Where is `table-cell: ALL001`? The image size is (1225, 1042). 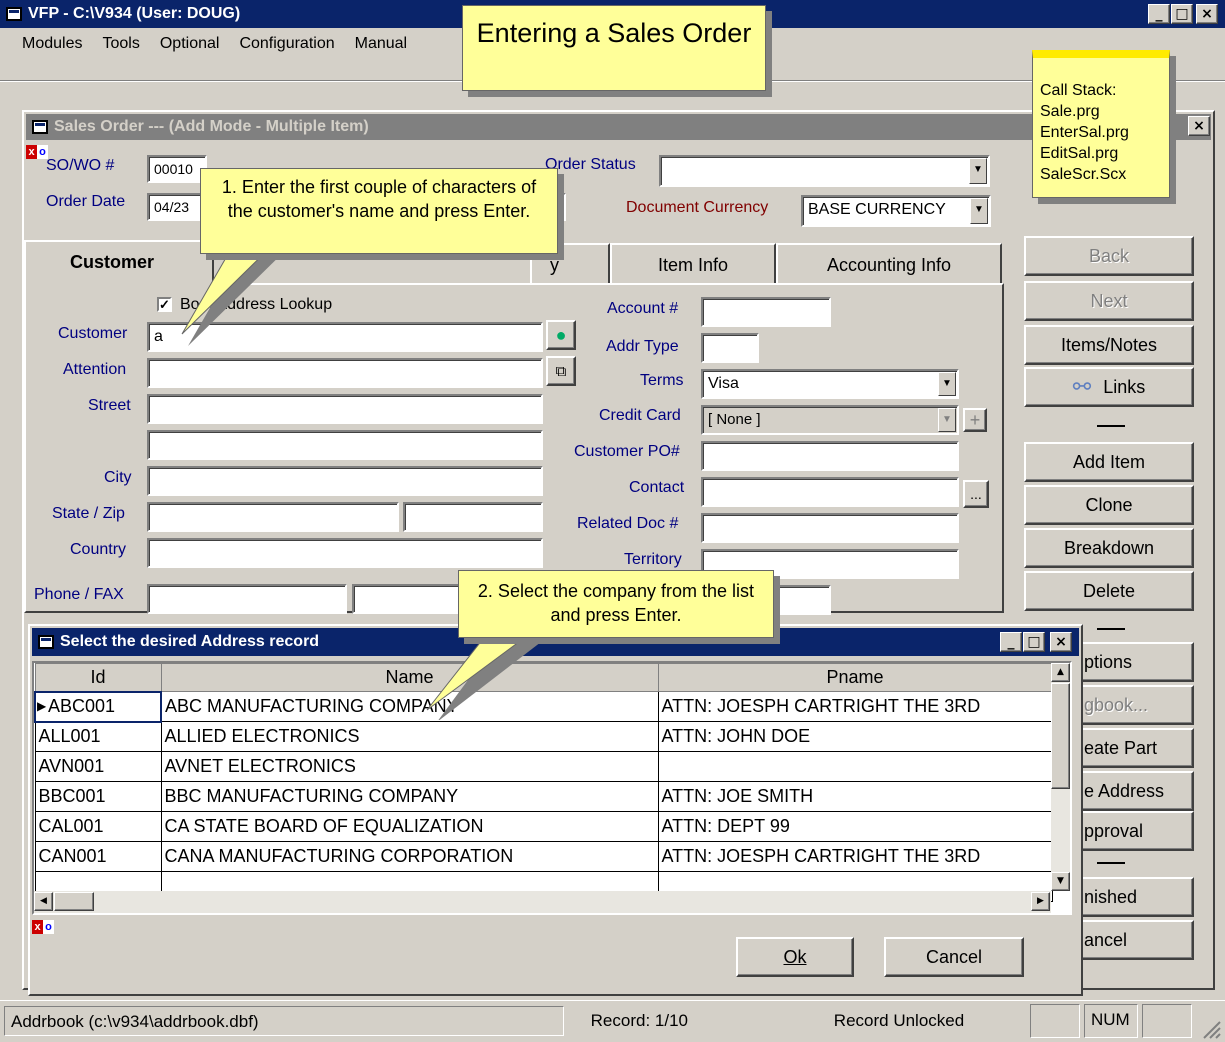 table-cell: ALL001 is located at coordinates (98, 736).